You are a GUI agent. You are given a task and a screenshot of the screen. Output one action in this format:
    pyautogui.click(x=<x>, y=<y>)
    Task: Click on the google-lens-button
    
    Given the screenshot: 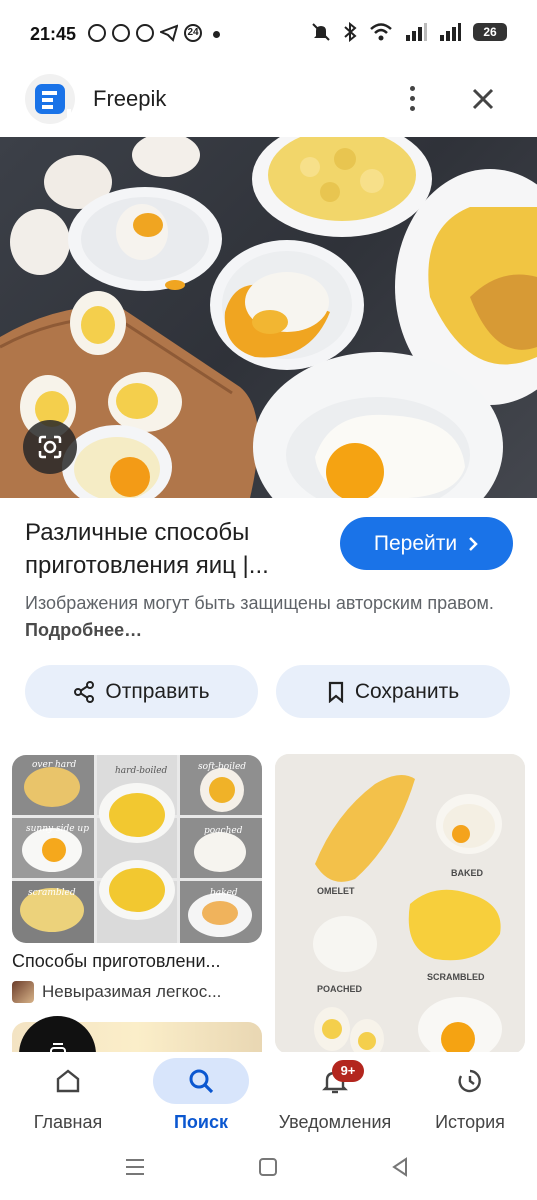 What is the action you would take?
    pyautogui.click(x=50, y=447)
    